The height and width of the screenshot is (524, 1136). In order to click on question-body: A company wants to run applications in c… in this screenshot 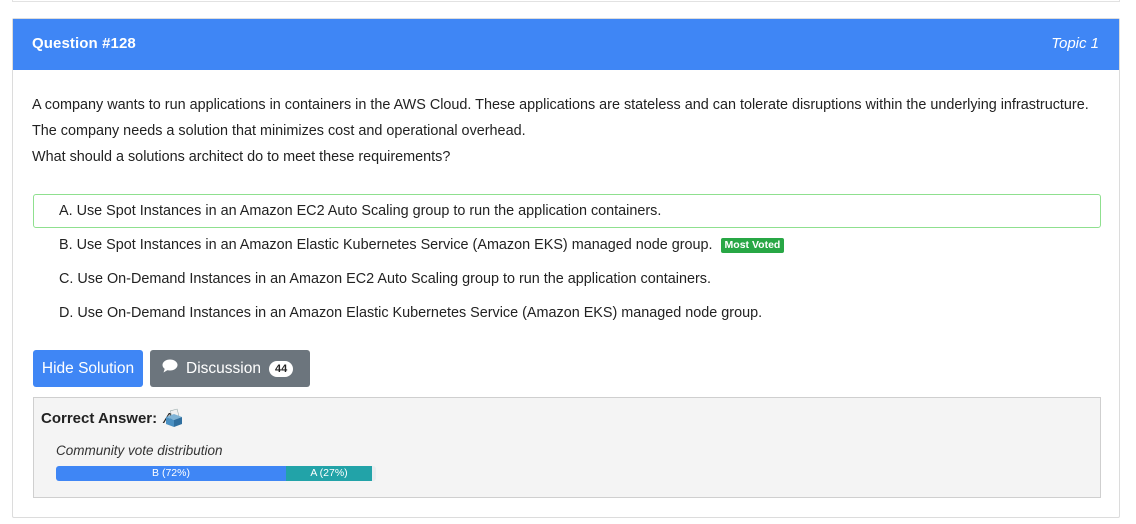, I will do `click(572, 131)`.